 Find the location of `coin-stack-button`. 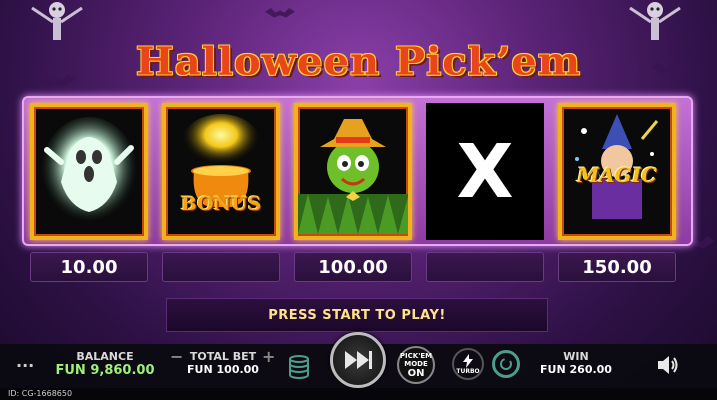

coin-stack-button is located at coordinates (299, 369).